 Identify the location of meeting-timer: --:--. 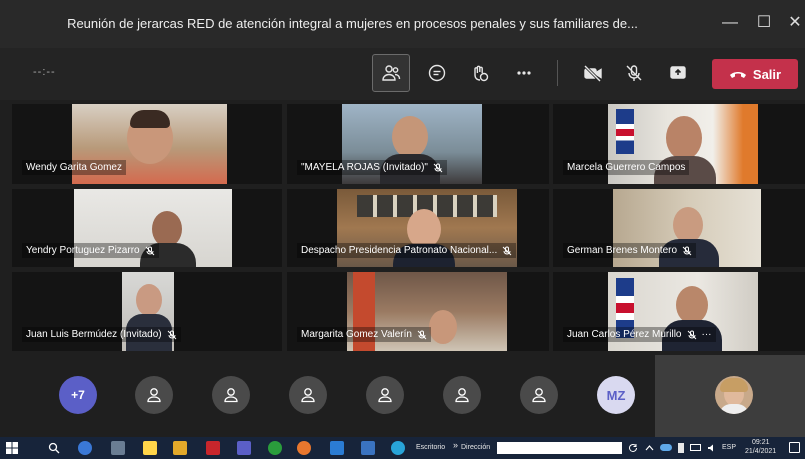
(44, 72).